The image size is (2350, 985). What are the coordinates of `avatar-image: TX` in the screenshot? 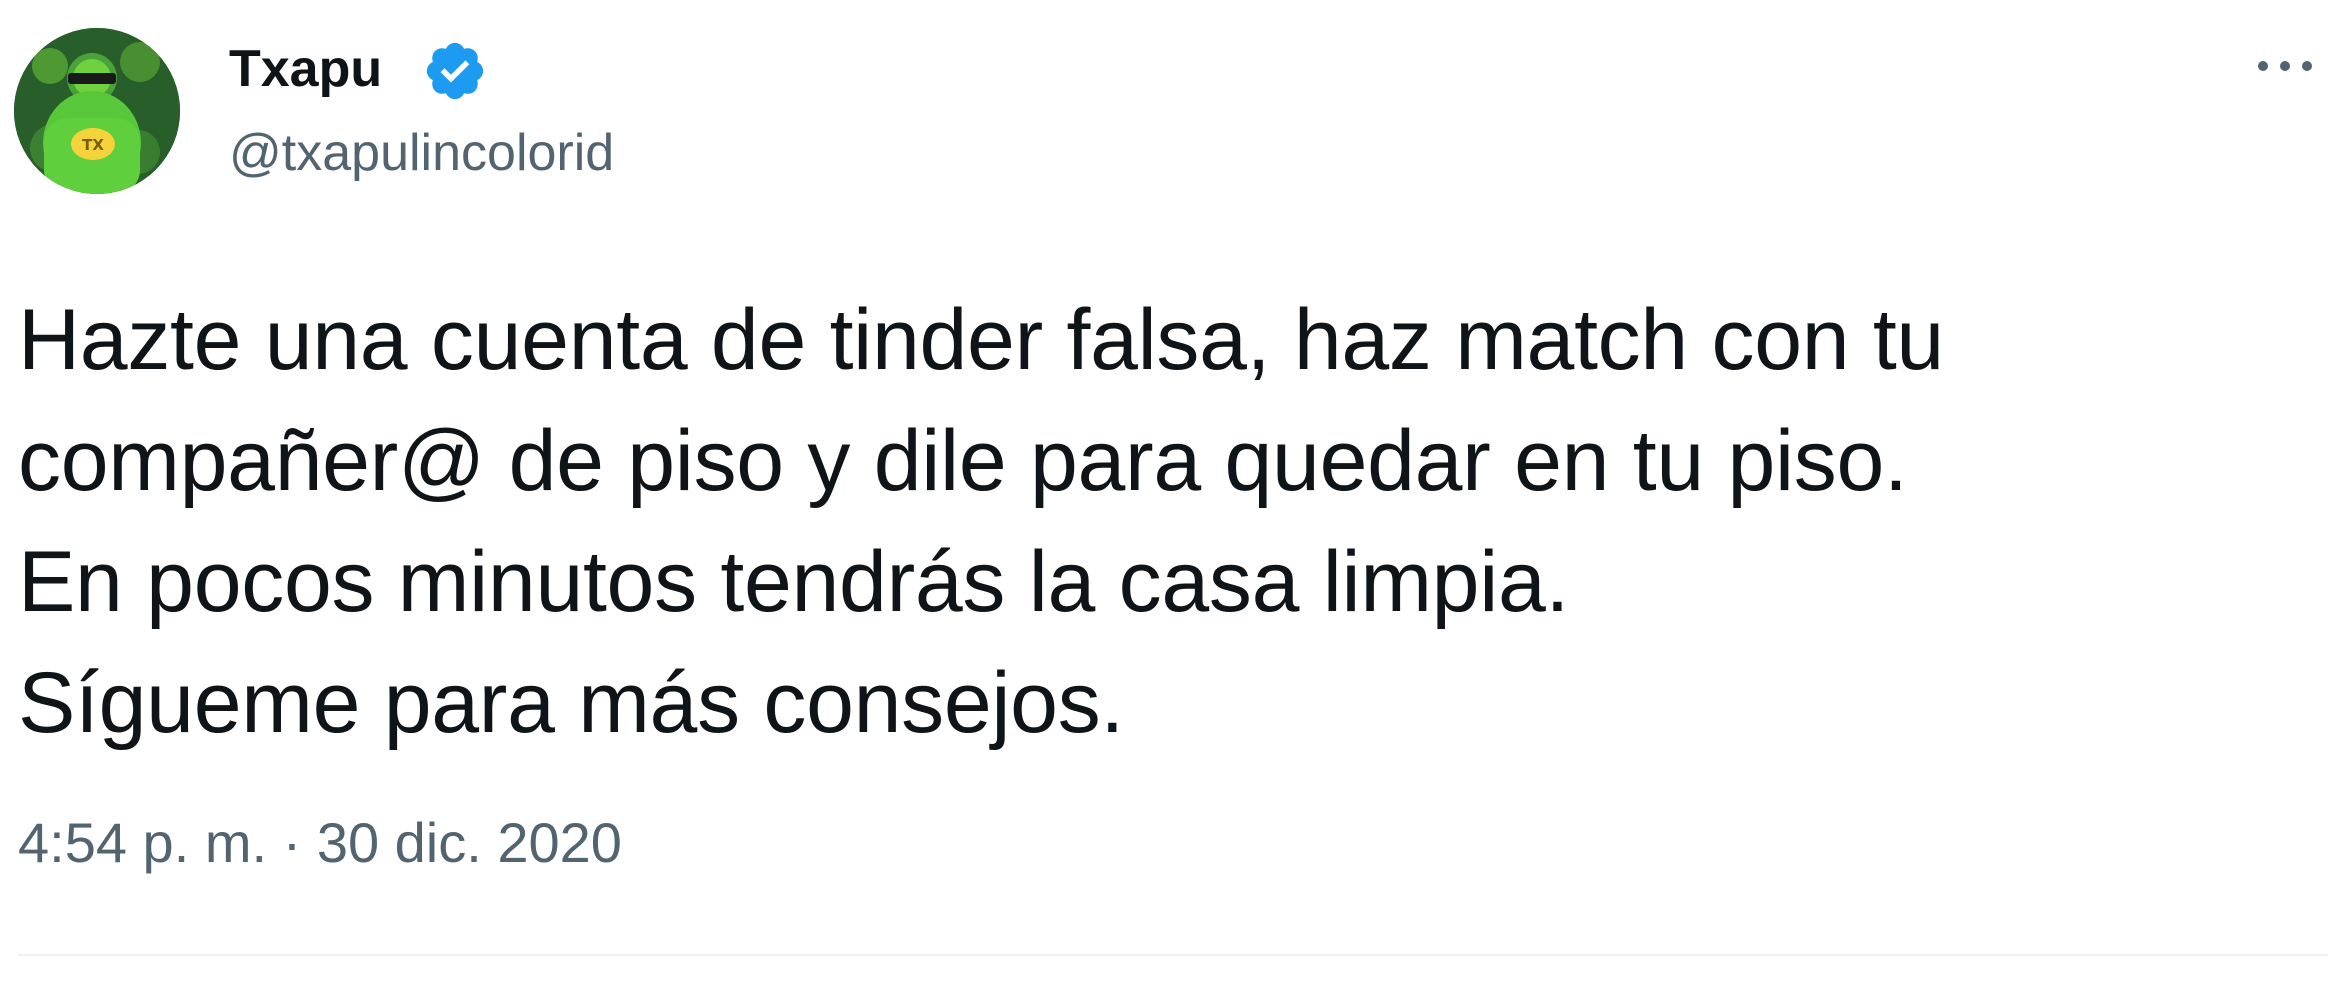 It's located at (97, 111).